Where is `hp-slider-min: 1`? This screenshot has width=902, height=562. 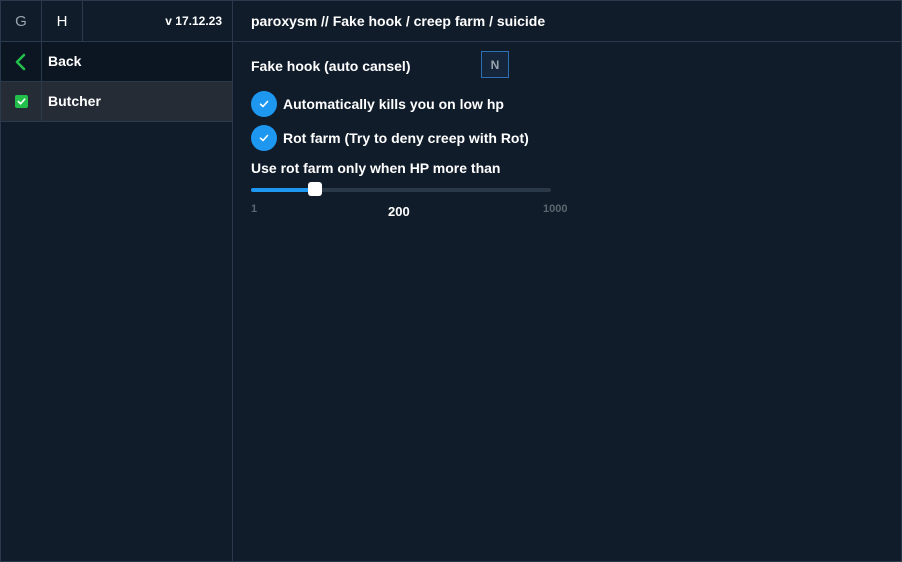
hp-slider-min: 1 is located at coordinates (254, 209).